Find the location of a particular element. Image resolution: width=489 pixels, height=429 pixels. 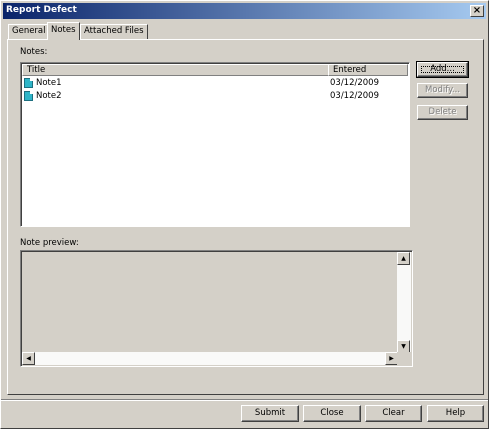

scroll-corner is located at coordinates (404, 358).